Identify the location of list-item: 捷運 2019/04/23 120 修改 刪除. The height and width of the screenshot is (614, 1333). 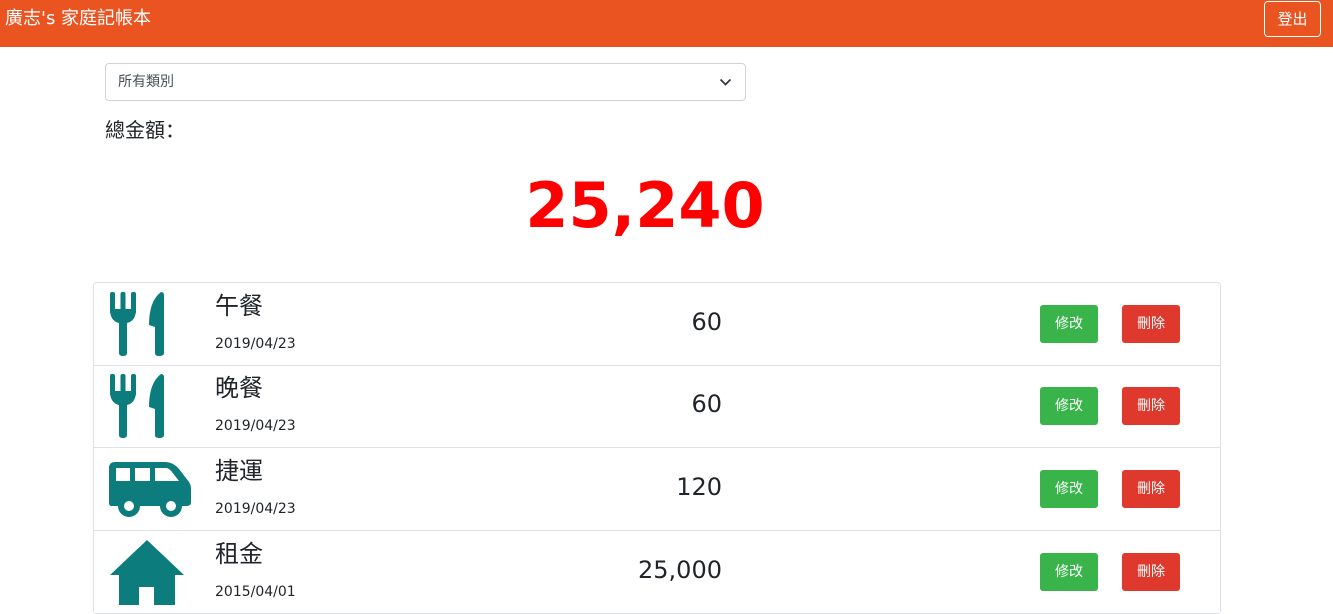
(657, 489).